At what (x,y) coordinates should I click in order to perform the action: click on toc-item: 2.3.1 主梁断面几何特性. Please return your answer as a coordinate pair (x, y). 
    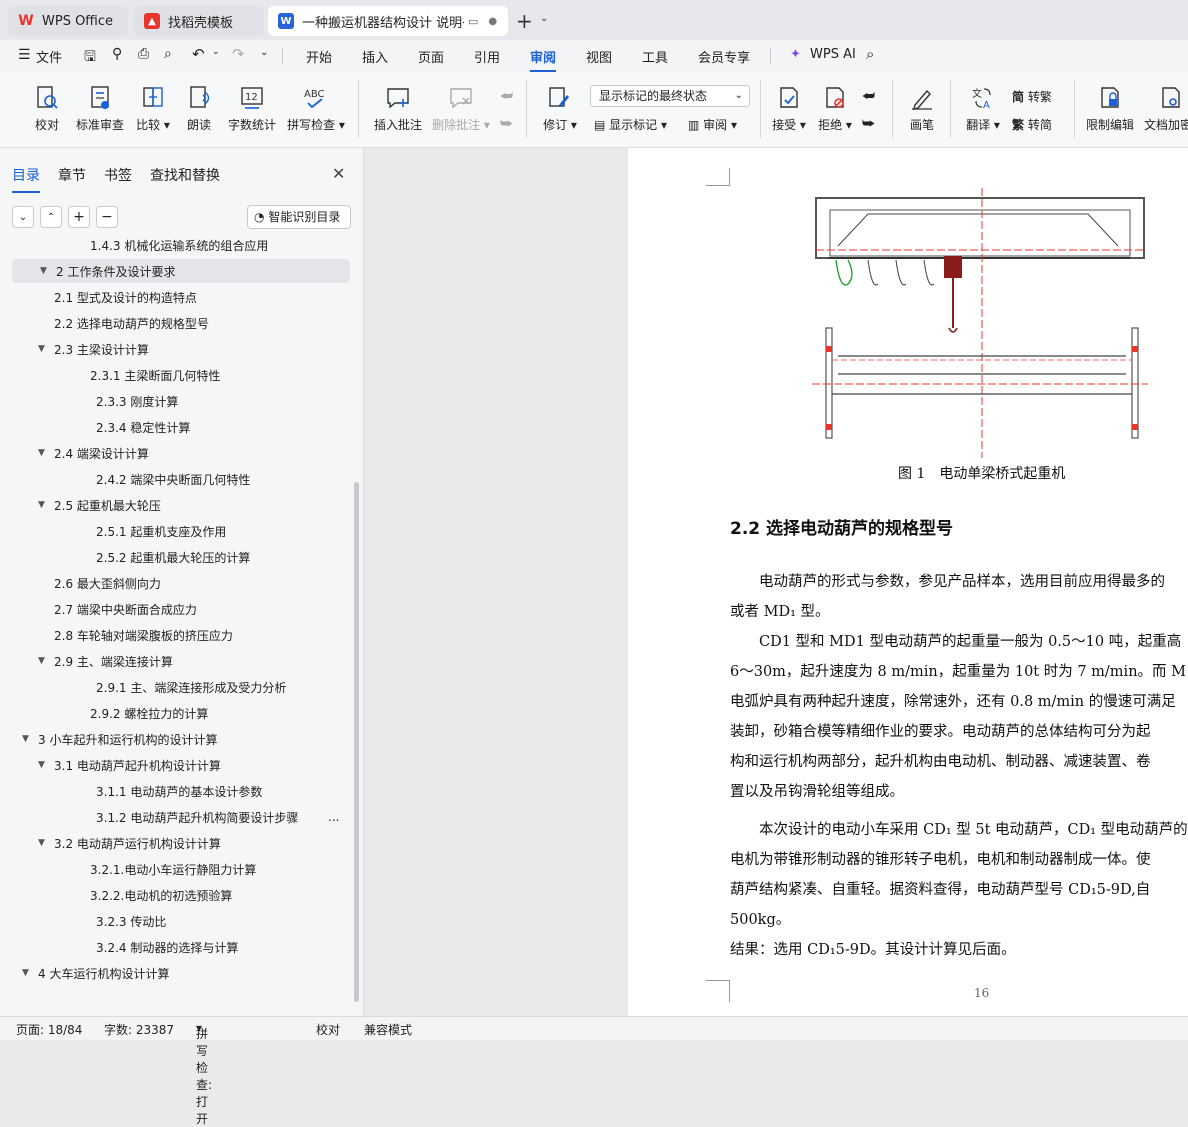
    Looking at the image, I should click on (181, 375).